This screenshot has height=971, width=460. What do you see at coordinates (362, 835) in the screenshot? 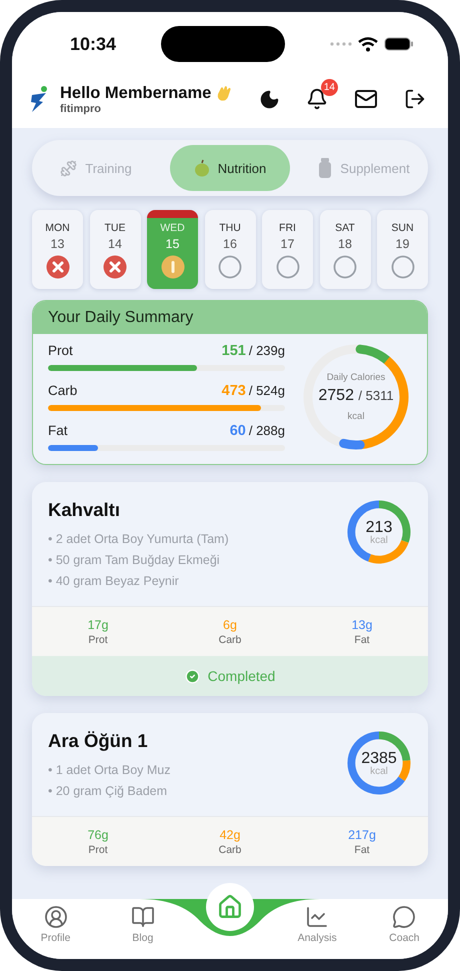
I see `macro-amount: 217g` at bounding box center [362, 835].